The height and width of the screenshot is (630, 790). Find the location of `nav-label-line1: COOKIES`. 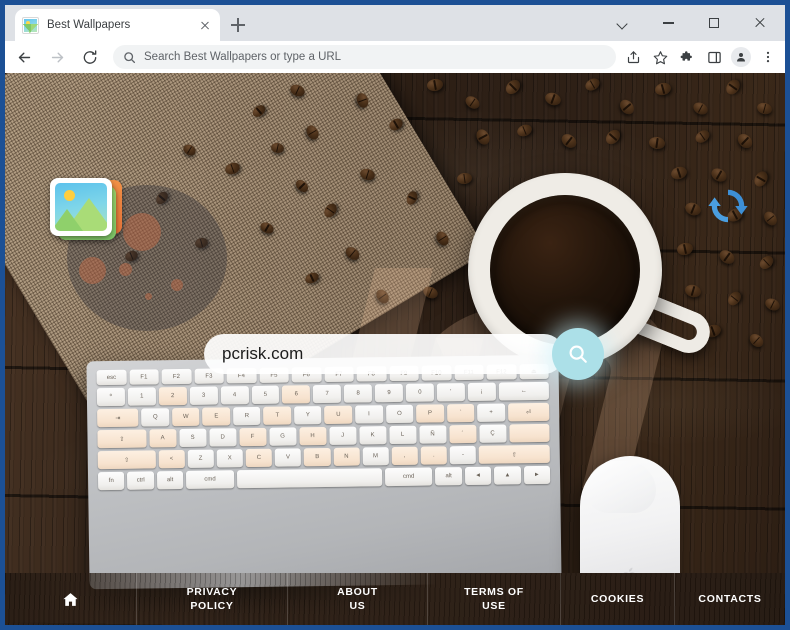

nav-label-line1: COOKIES is located at coordinates (617, 599).